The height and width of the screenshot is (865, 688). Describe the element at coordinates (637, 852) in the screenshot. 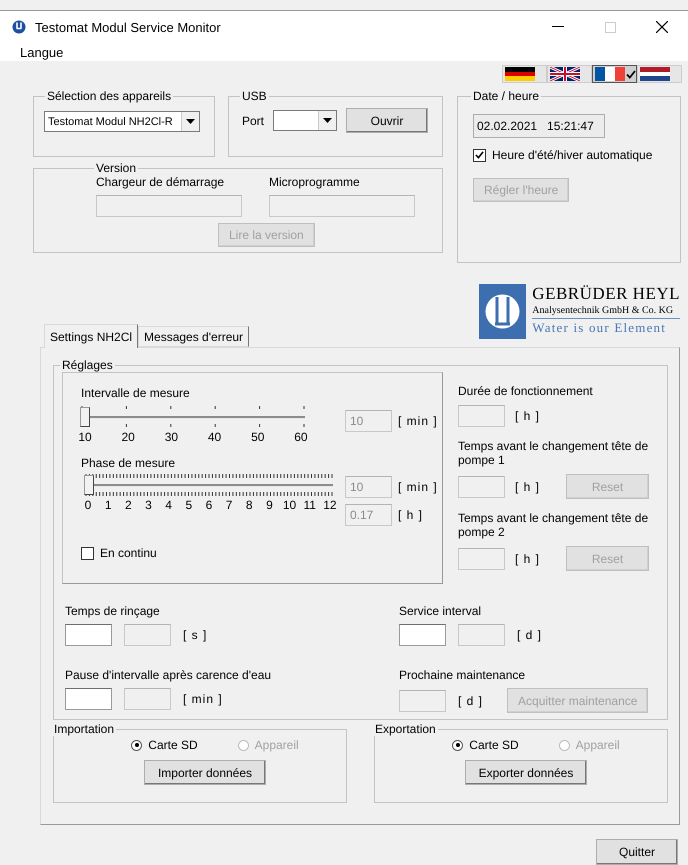

I see `quit-button: Quitter` at that location.